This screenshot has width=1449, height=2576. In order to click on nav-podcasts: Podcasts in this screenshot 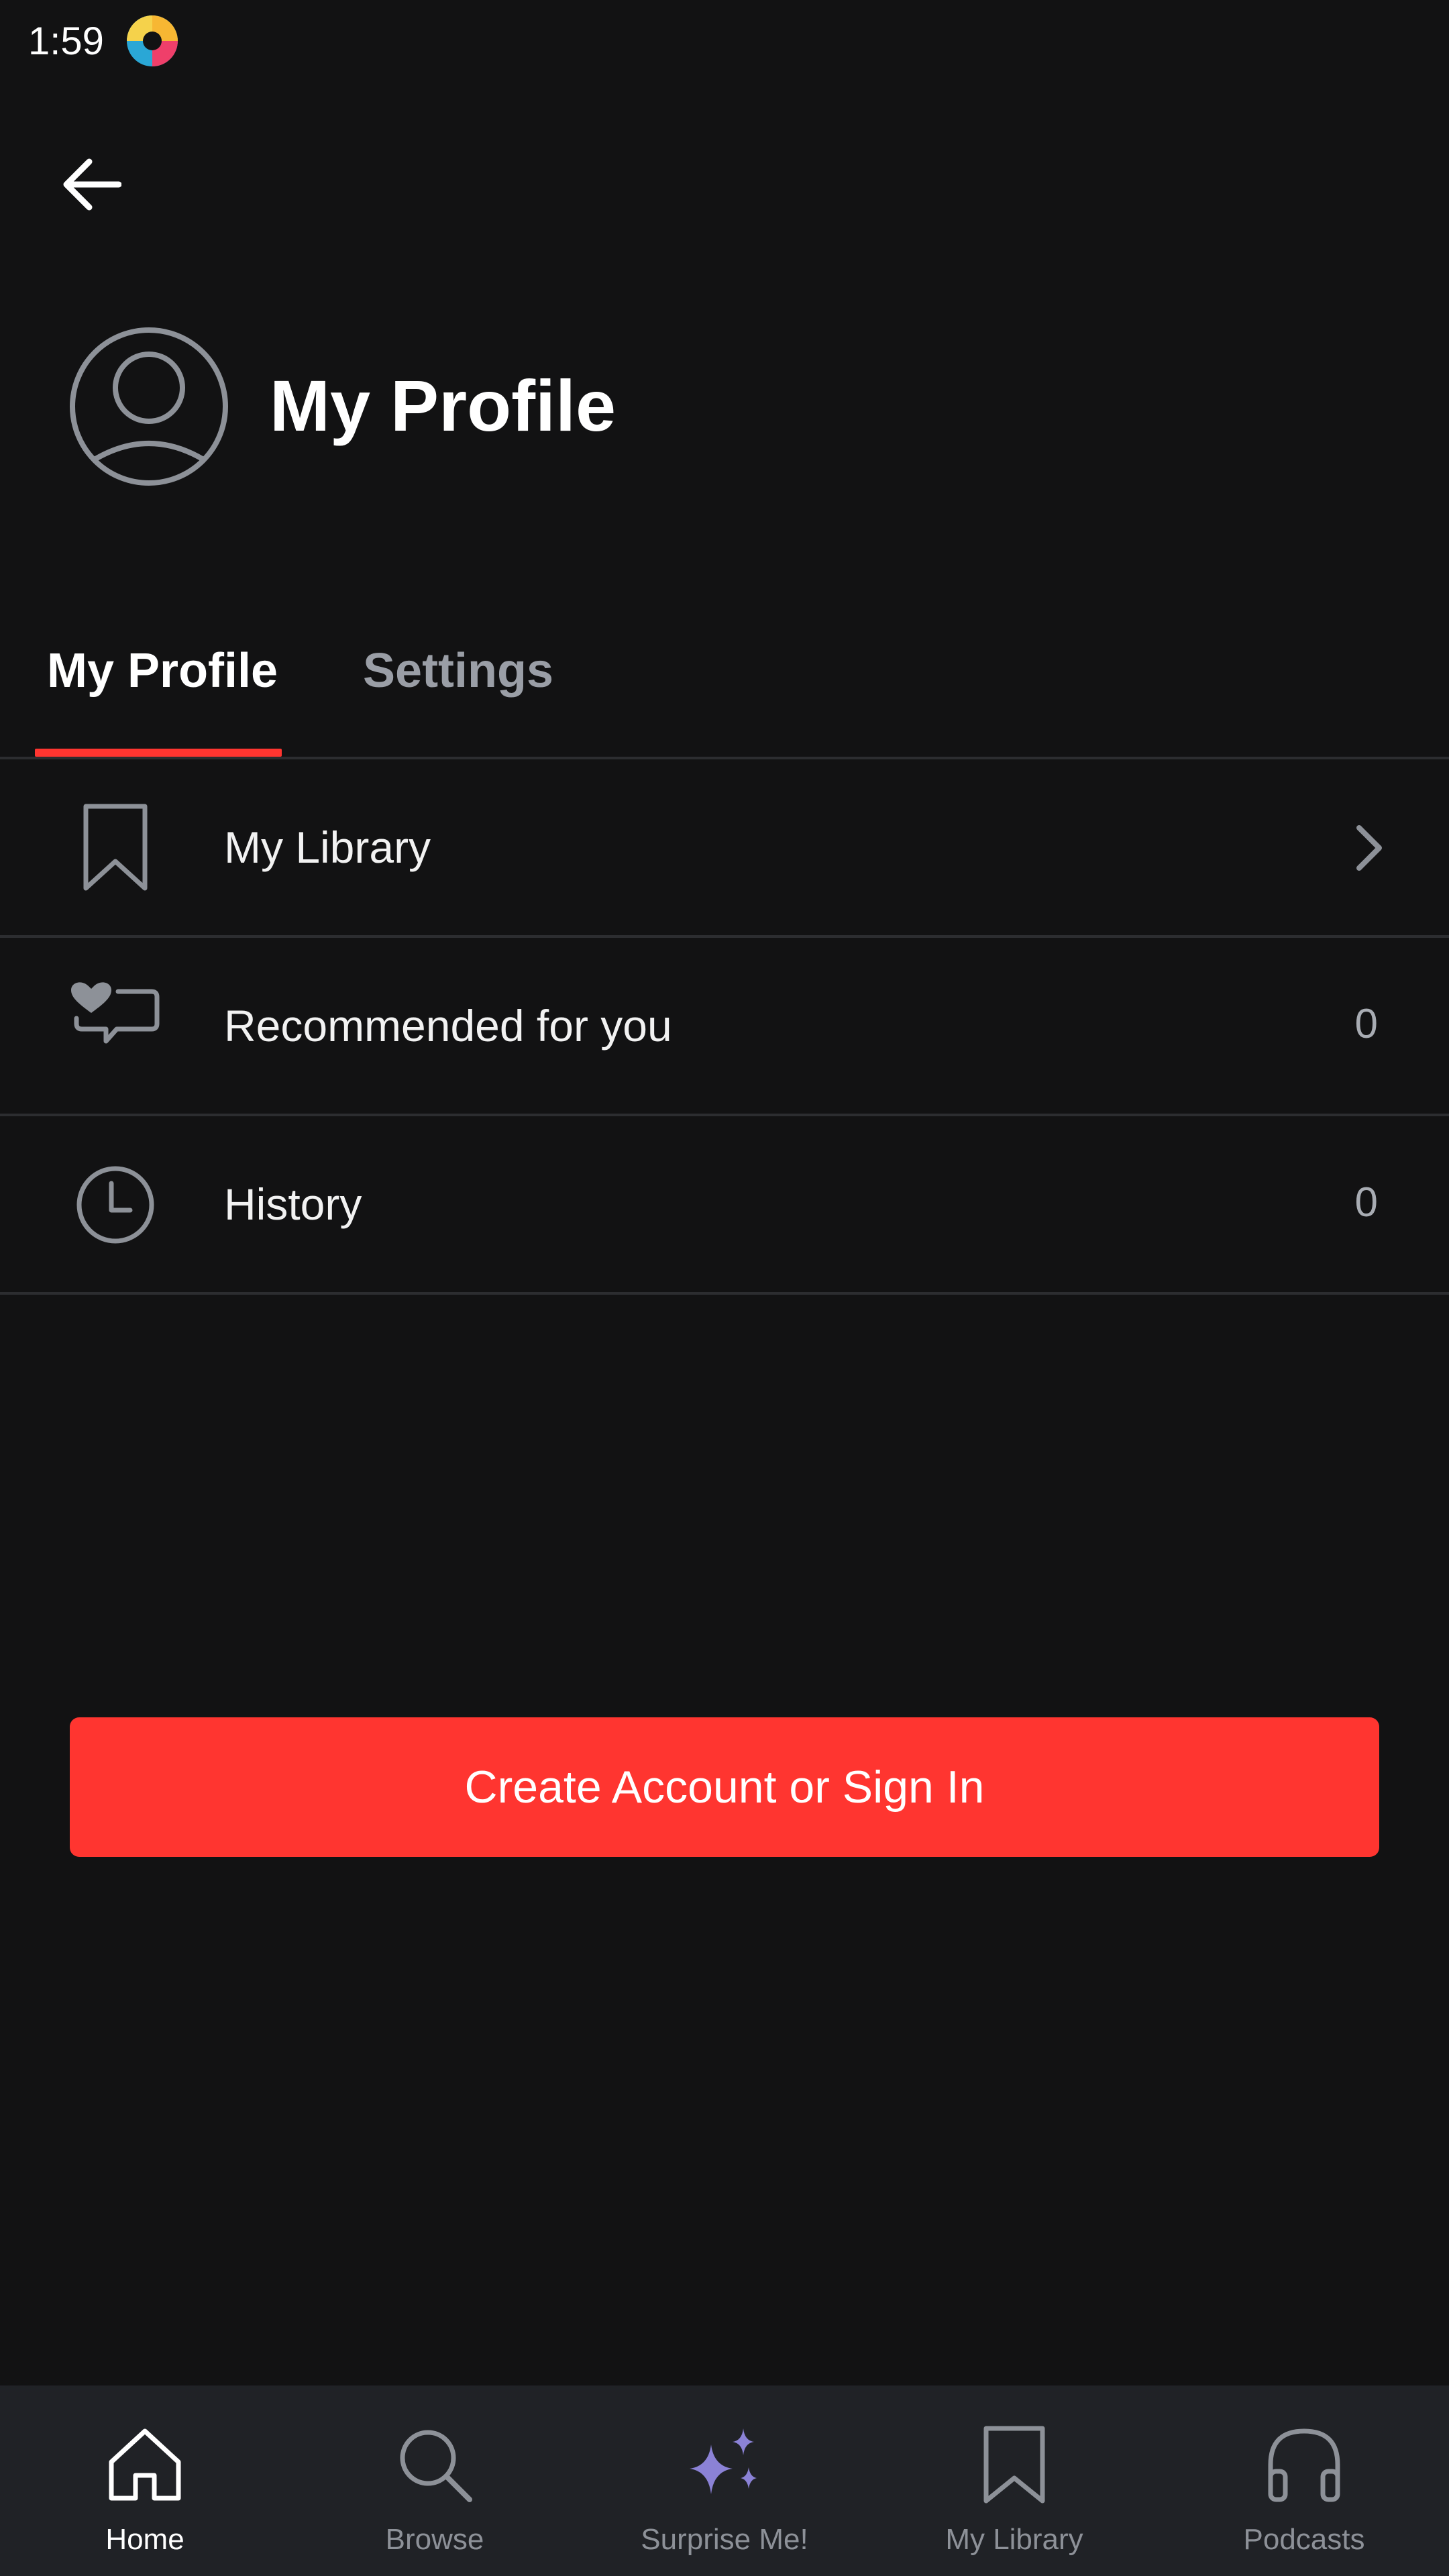, I will do `click(1304, 2480)`.